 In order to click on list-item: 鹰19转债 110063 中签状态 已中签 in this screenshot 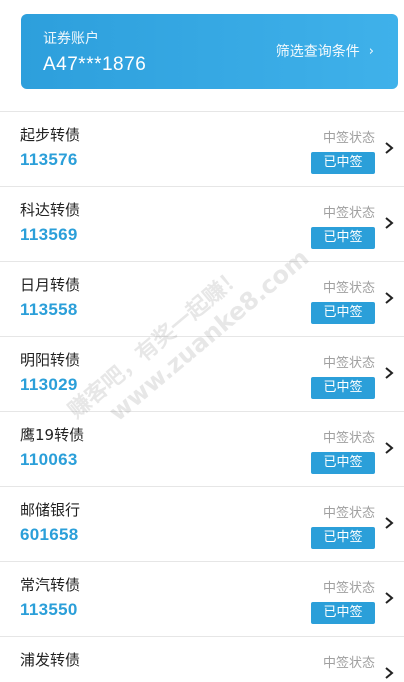, I will do `click(202, 449)`.